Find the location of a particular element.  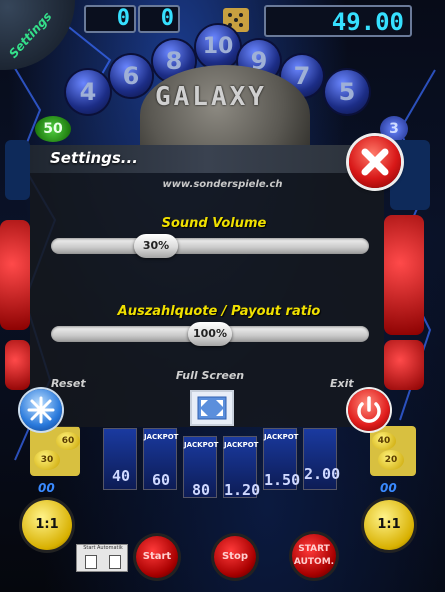

right-oo: 00 is located at coordinates (388, 488).